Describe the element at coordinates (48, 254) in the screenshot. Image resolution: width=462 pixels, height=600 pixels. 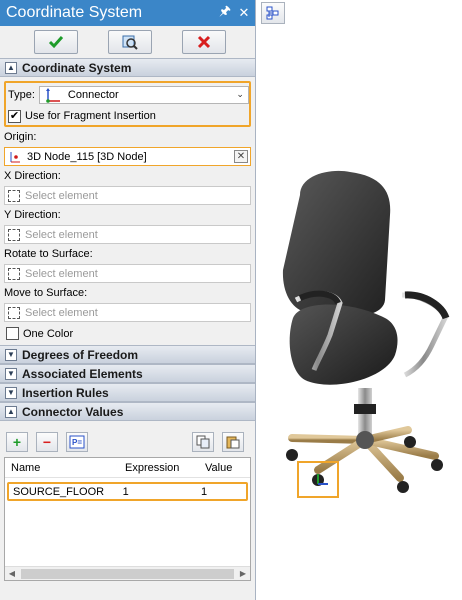
I see `rotate-to-surface-label: Rotate to Surface:` at that location.